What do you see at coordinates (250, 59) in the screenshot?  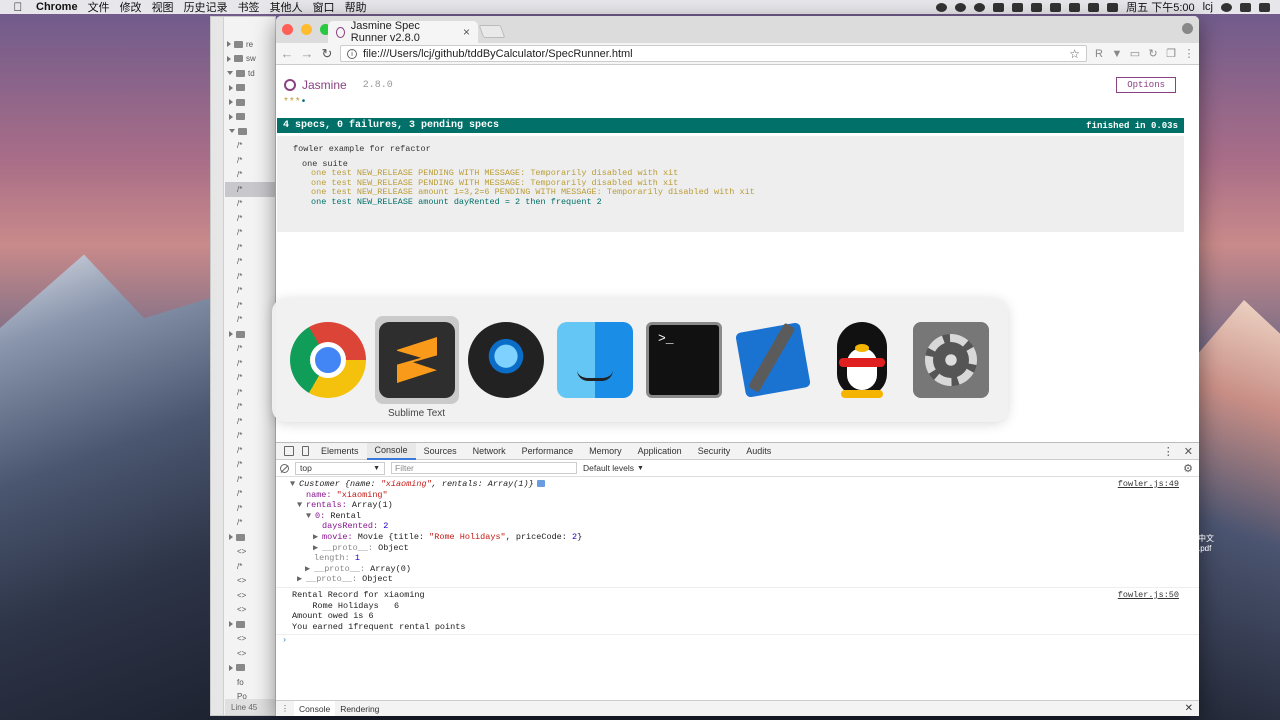 I see `editor-tree-row: sw` at bounding box center [250, 59].